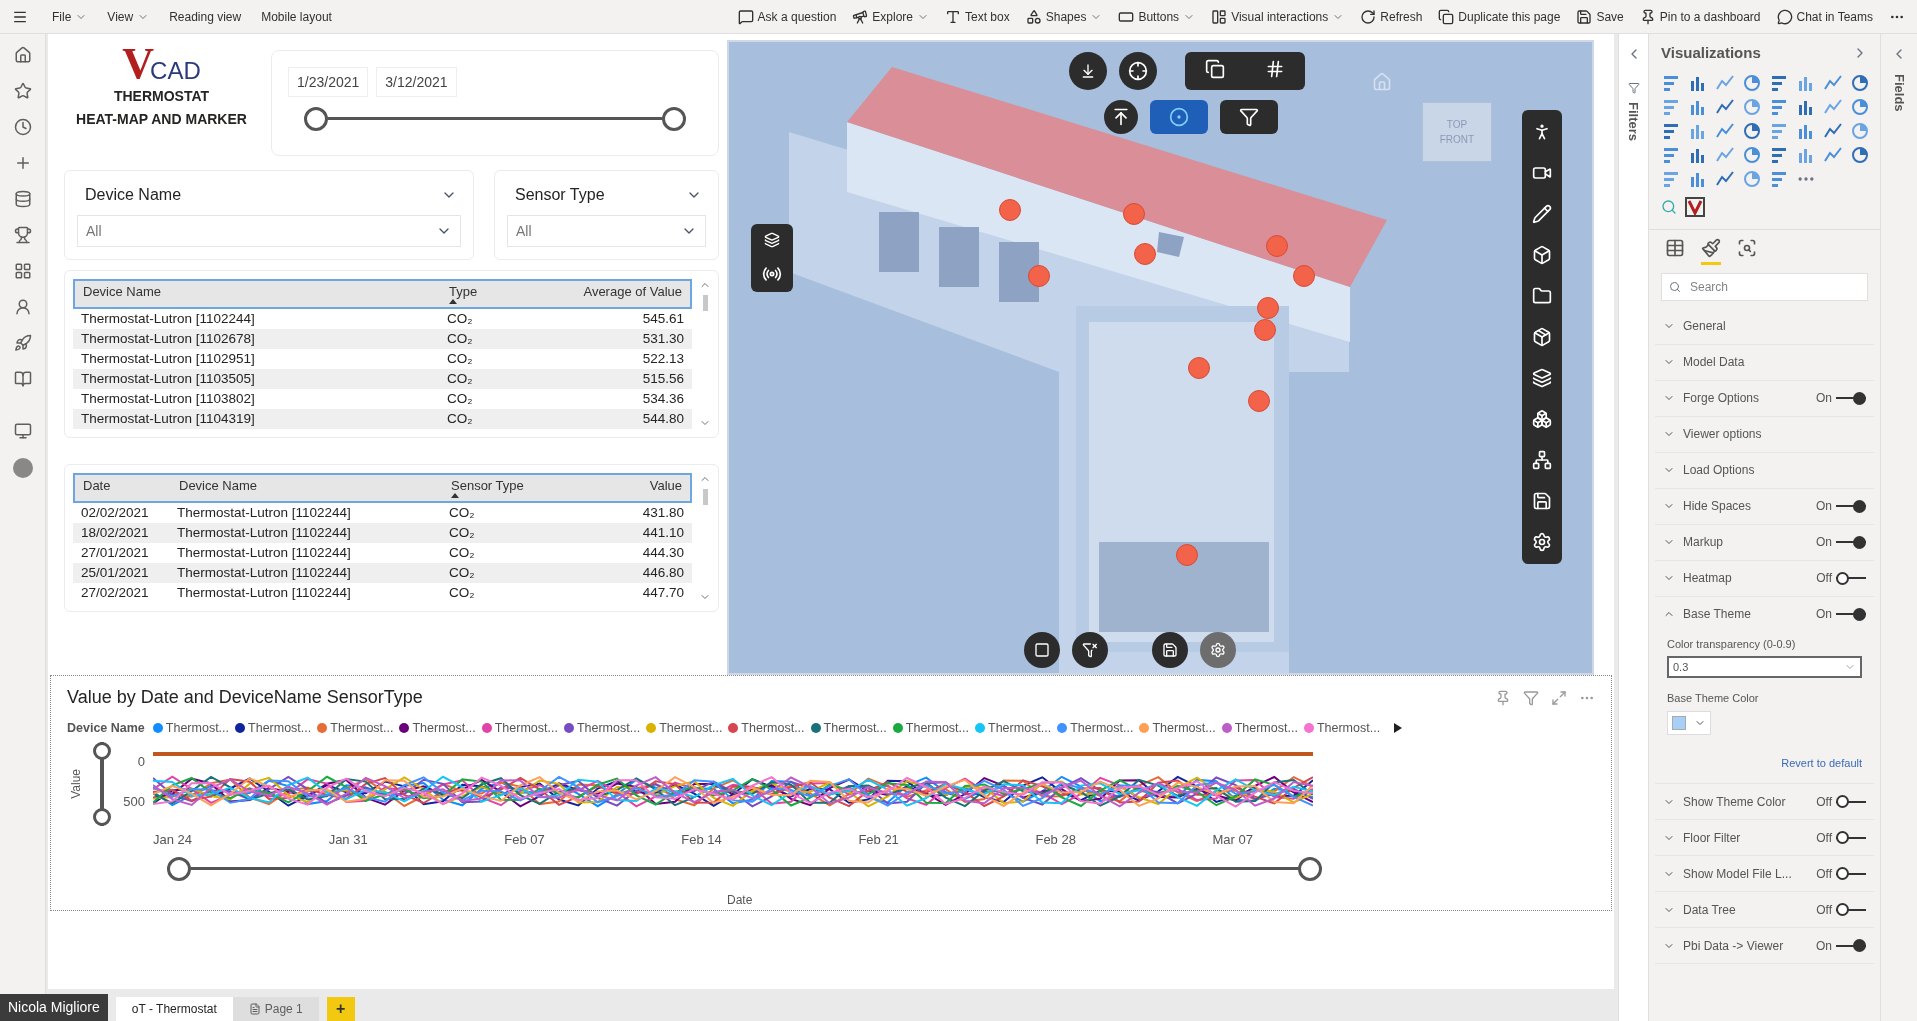 The width and height of the screenshot is (1917, 1021). What do you see at coordinates (1764, 667) in the screenshot?
I see `dropdown-field: 0.3` at bounding box center [1764, 667].